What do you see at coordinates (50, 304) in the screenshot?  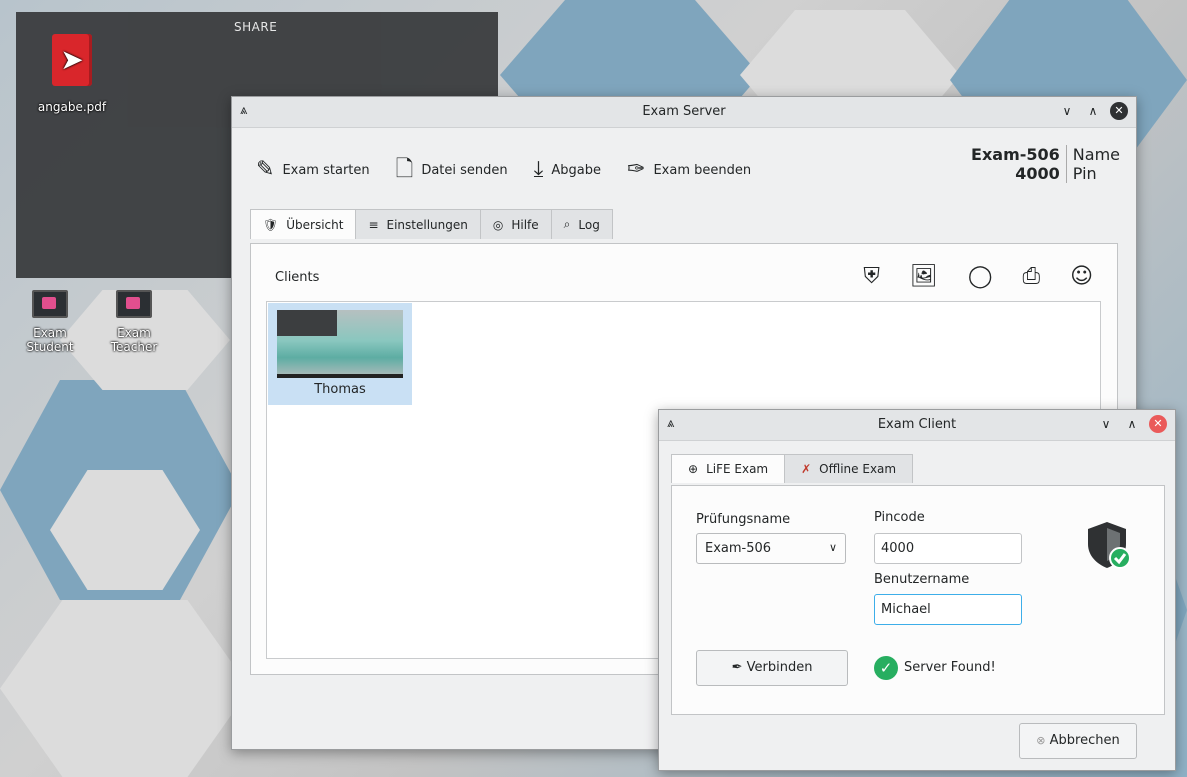 I see `exam-student-icon` at bounding box center [50, 304].